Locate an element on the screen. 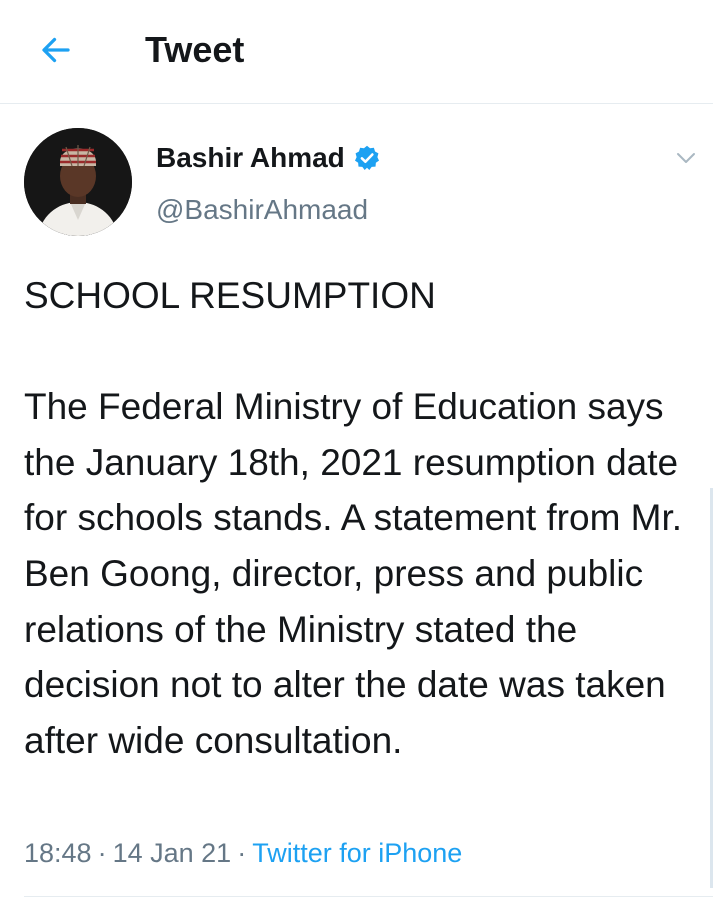 The height and width of the screenshot is (901, 713). tweet-meta: 18:48 · 14 Jan 21 · Twitter for iPhone is located at coordinates (243, 853).